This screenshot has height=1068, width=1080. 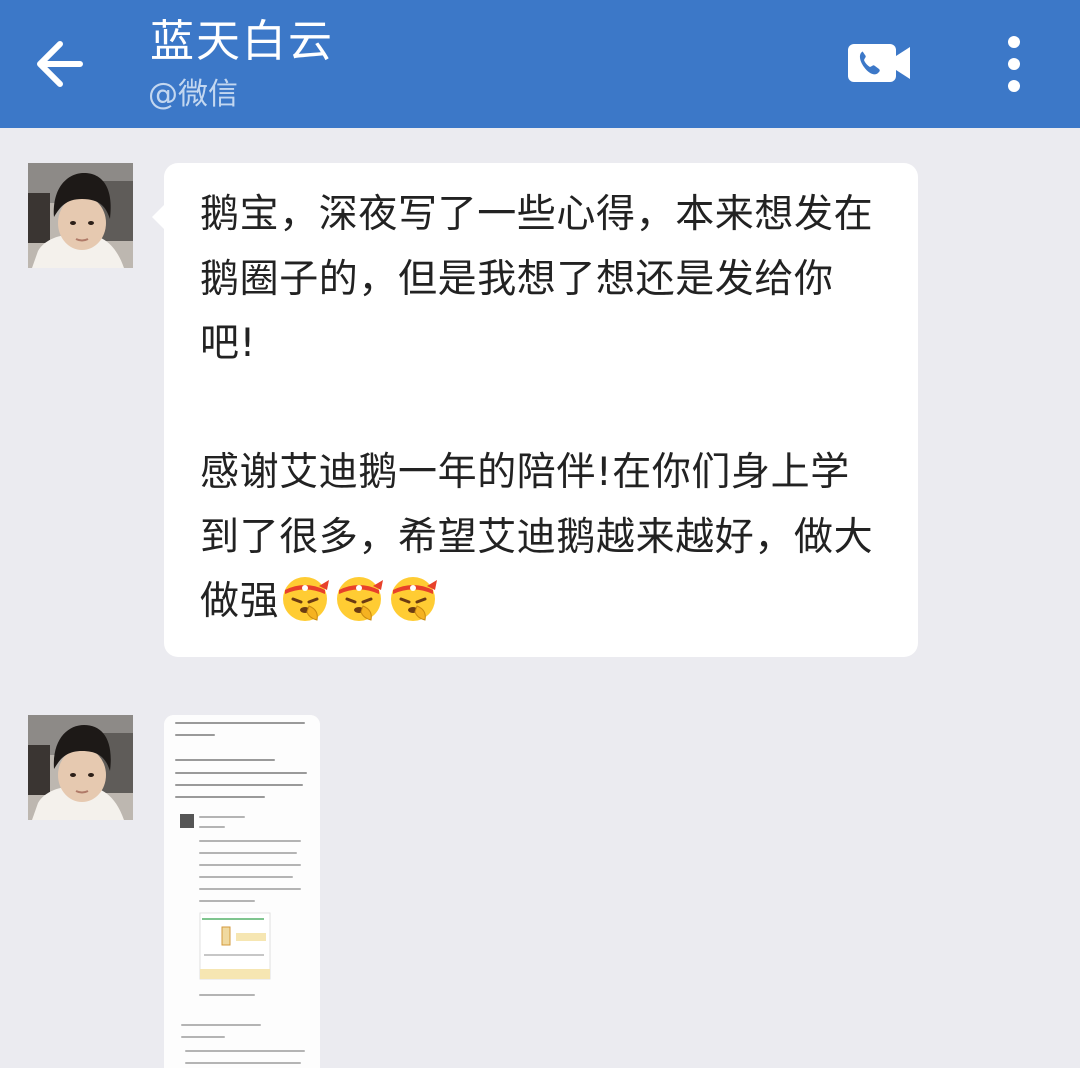 I want to click on chat-title: 蓝天白云, so click(x=242, y=41).